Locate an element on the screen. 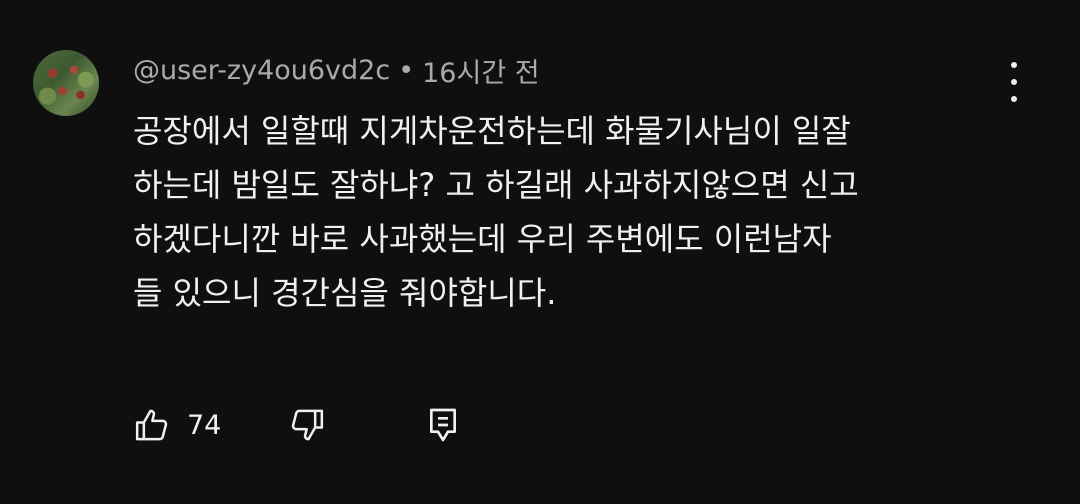  like-count: 74 is located at coordinates (204, 425).